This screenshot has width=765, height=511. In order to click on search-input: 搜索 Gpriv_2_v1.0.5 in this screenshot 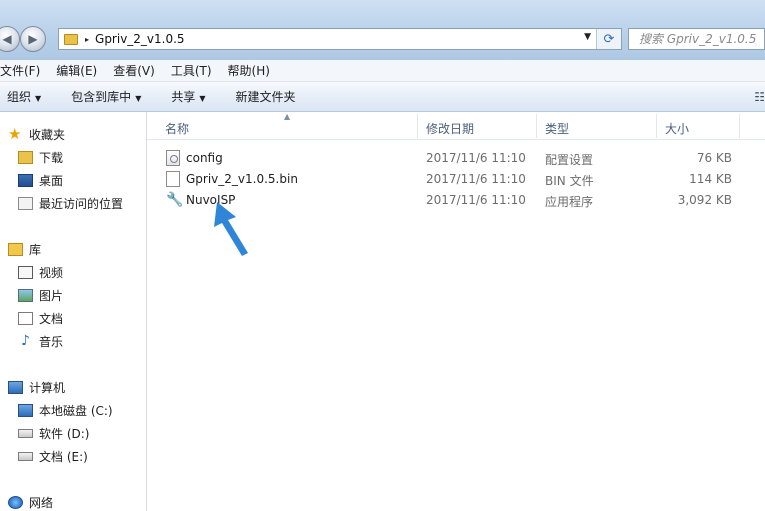, I will do `click(696, 39)`.